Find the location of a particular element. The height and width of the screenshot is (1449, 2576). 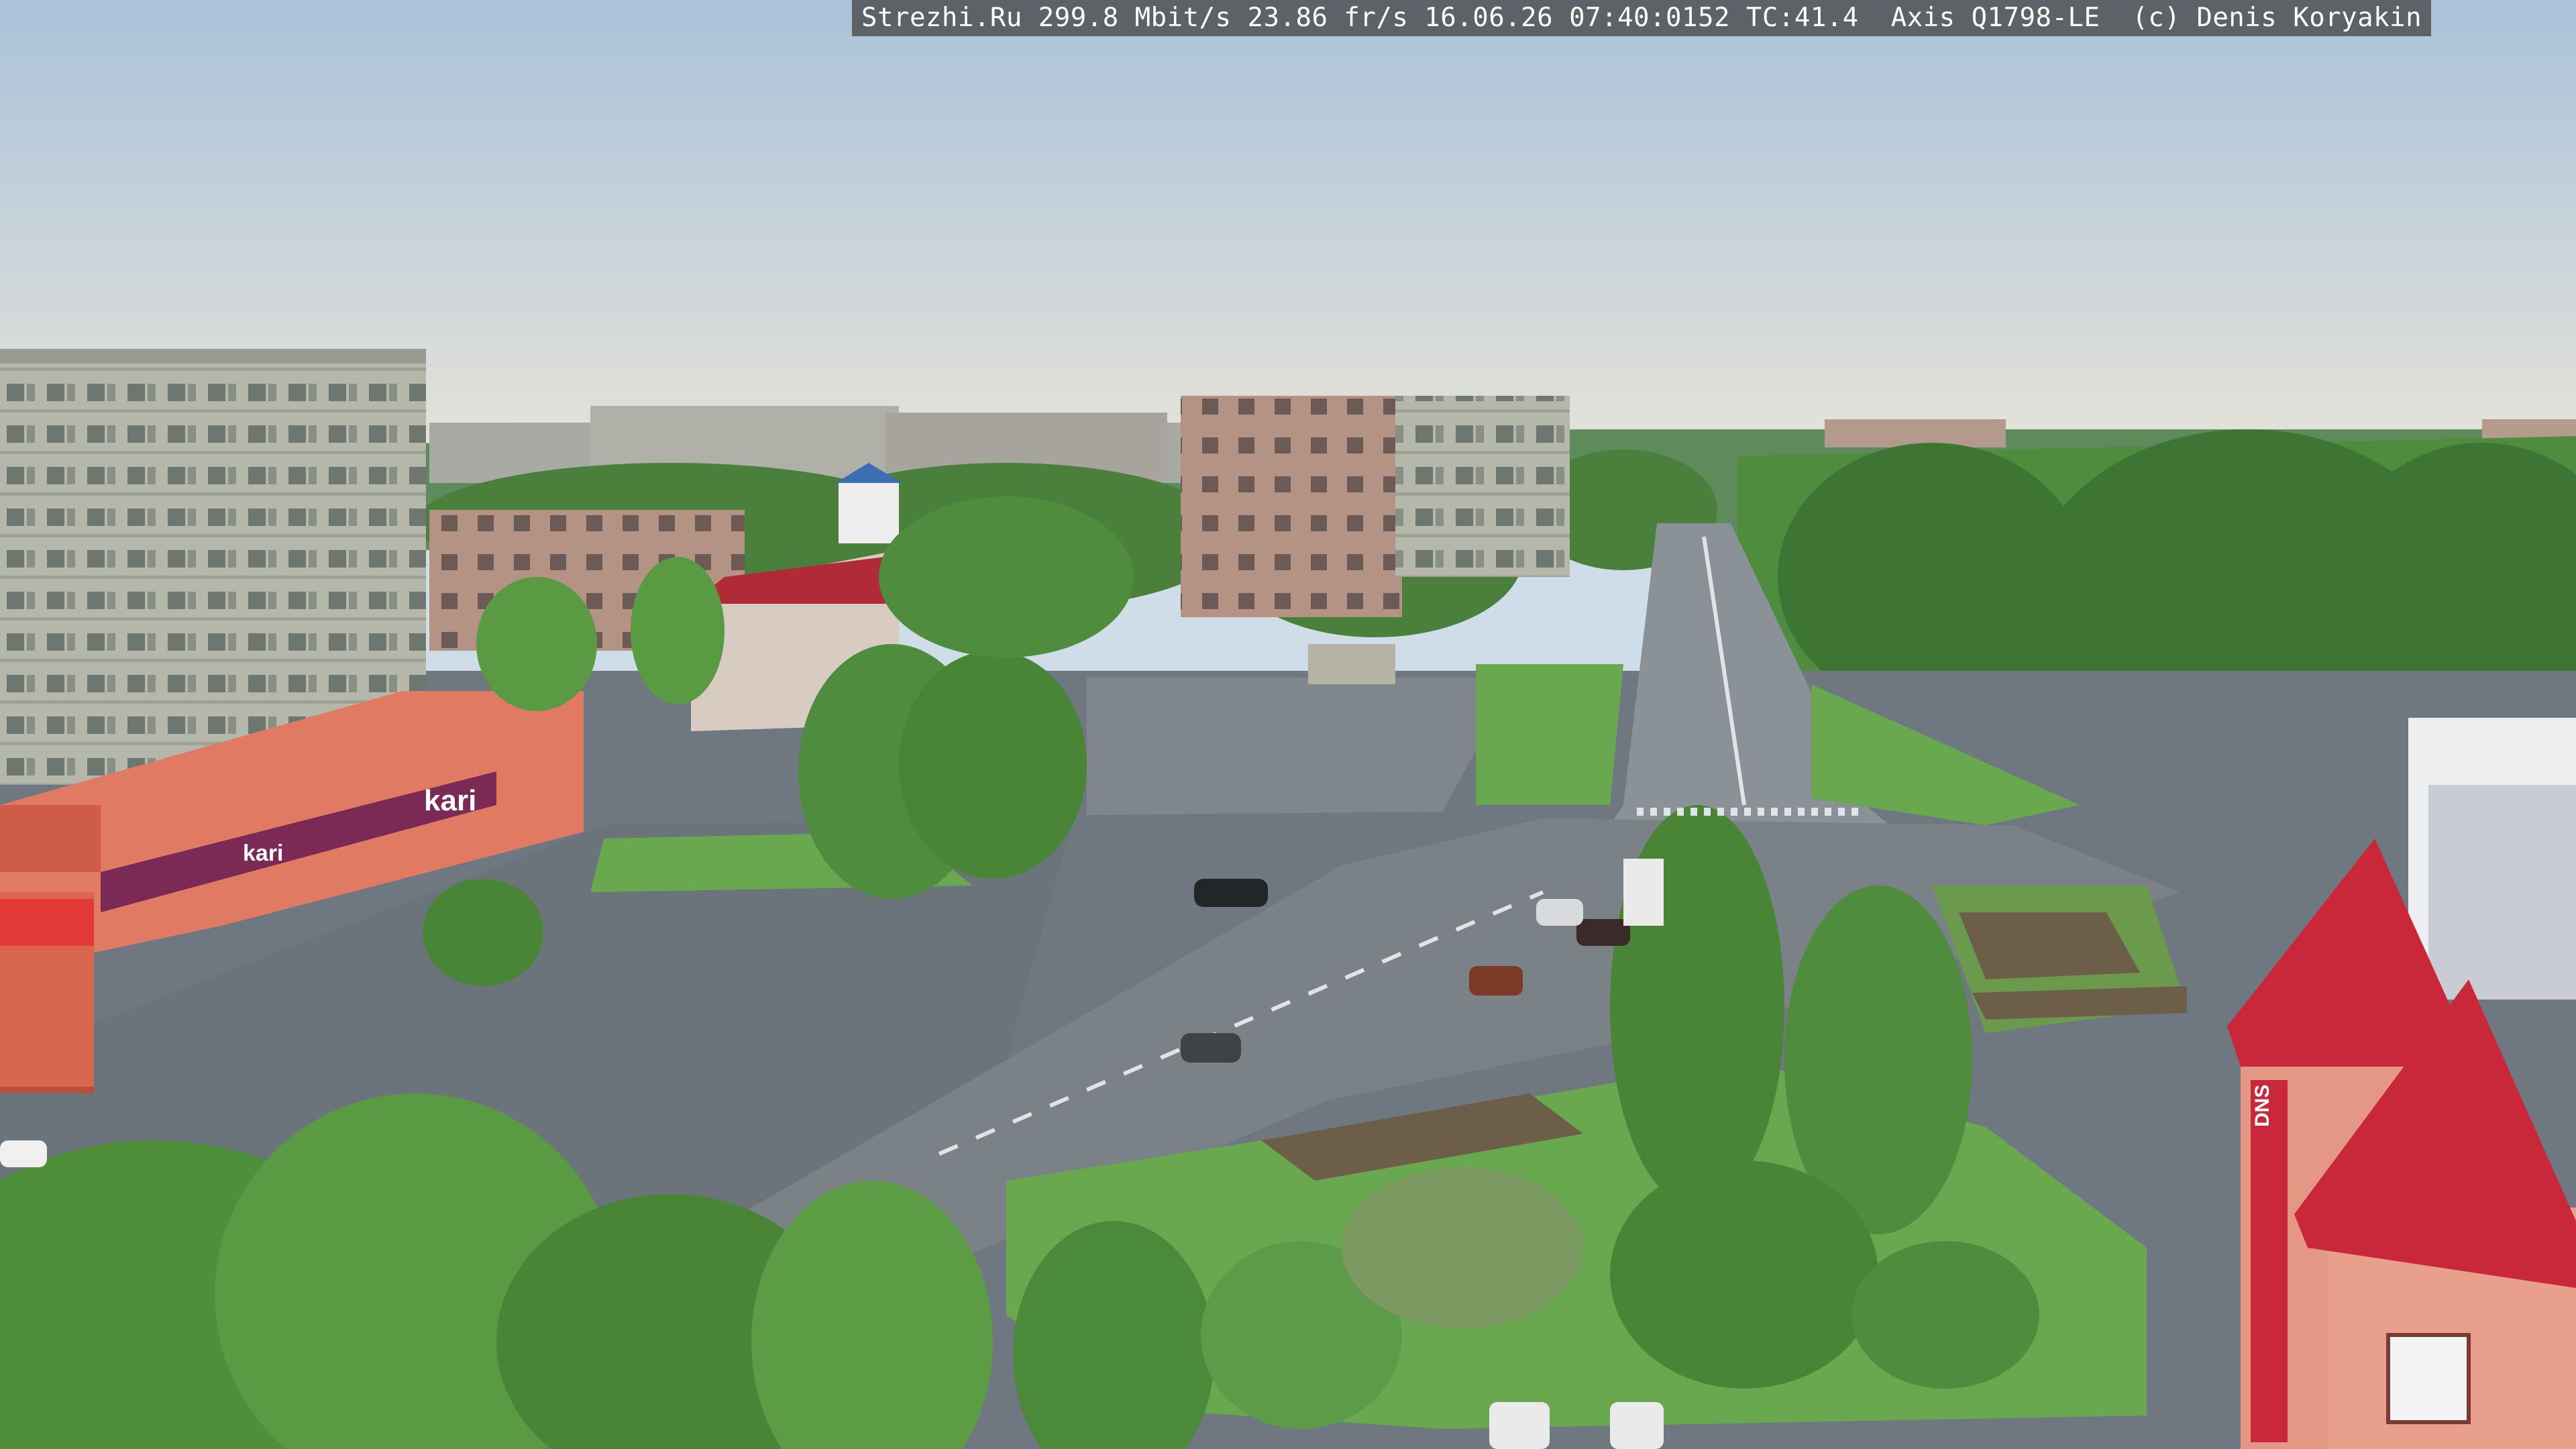

store-sign-kari-small: kari is located at coordinates (263, 853).